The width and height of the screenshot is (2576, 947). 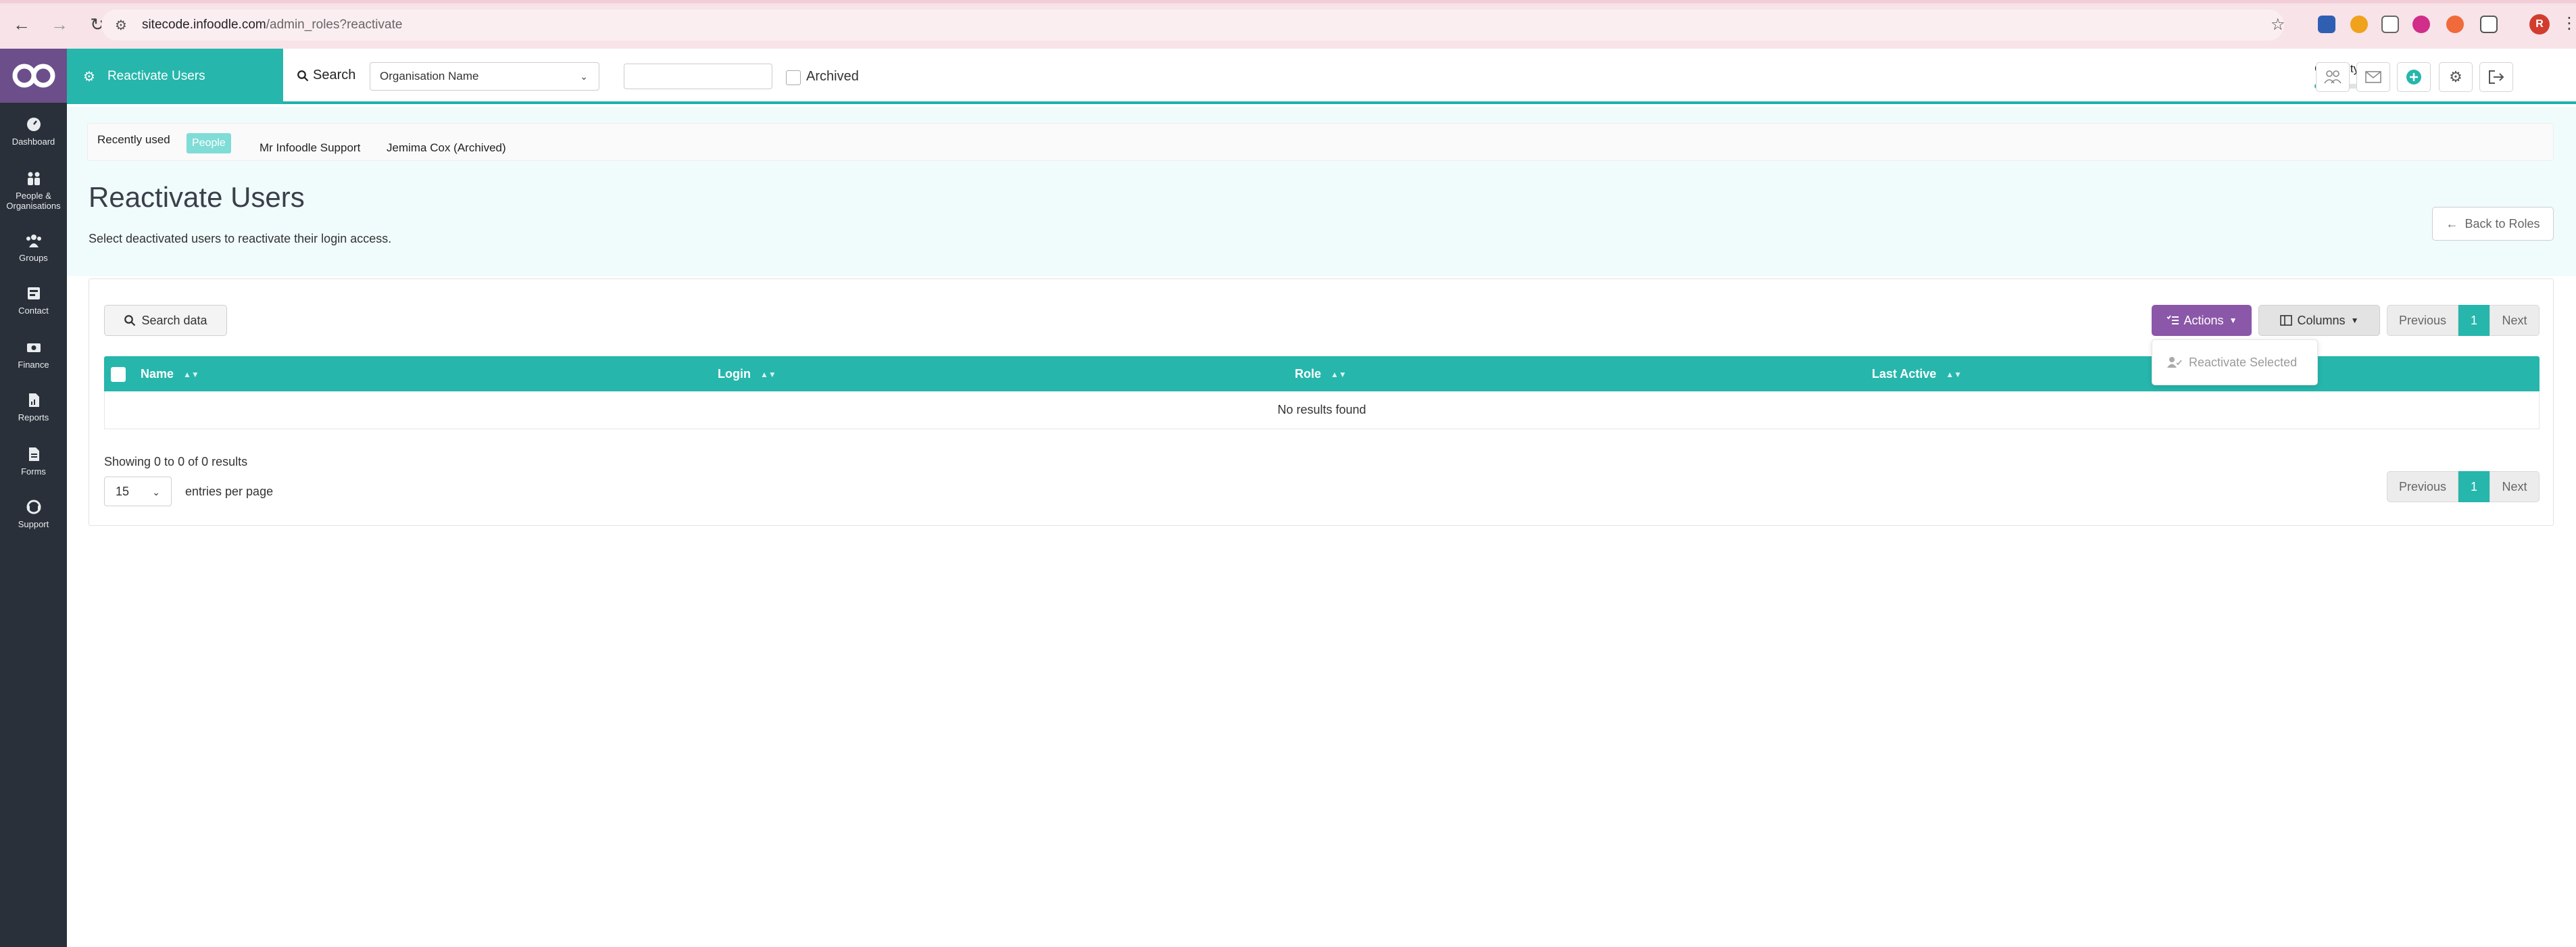 What do you see at coordinates (1321, 374) in the screenshot?
I see `column-header-role: Role ▲▼` at bounding box center [1321, 374].